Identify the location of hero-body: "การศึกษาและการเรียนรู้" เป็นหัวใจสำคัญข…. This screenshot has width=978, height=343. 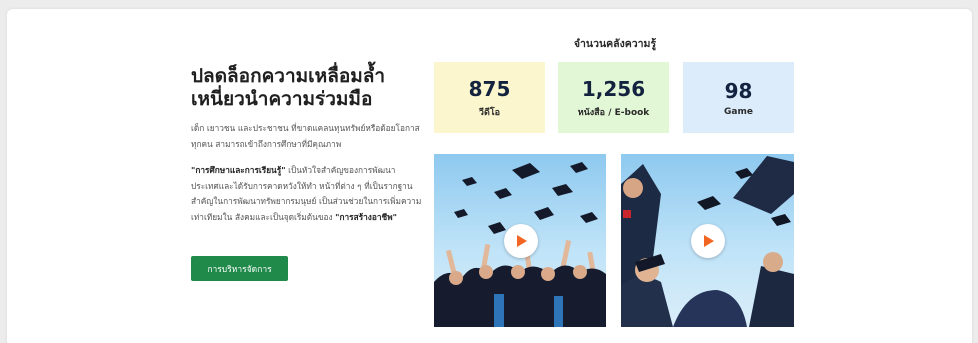
(307, 194).